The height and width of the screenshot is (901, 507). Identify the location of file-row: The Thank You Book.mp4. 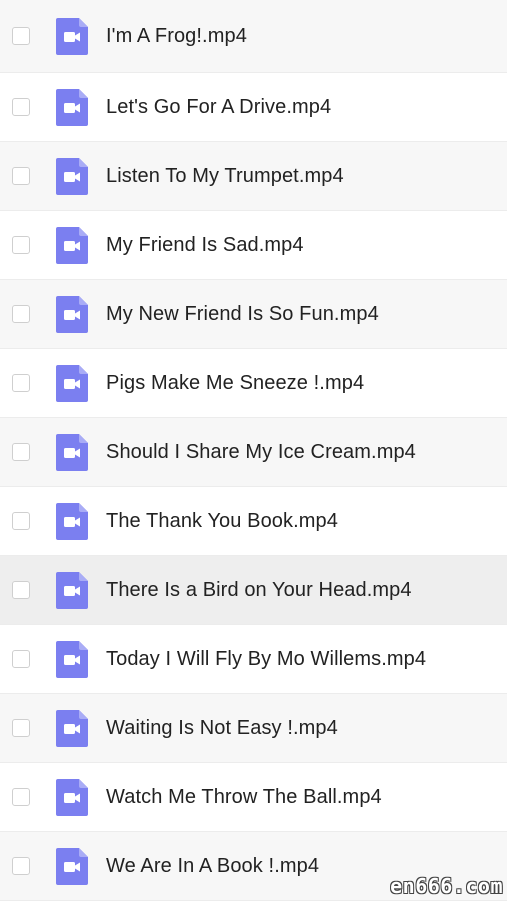
(253, 521).